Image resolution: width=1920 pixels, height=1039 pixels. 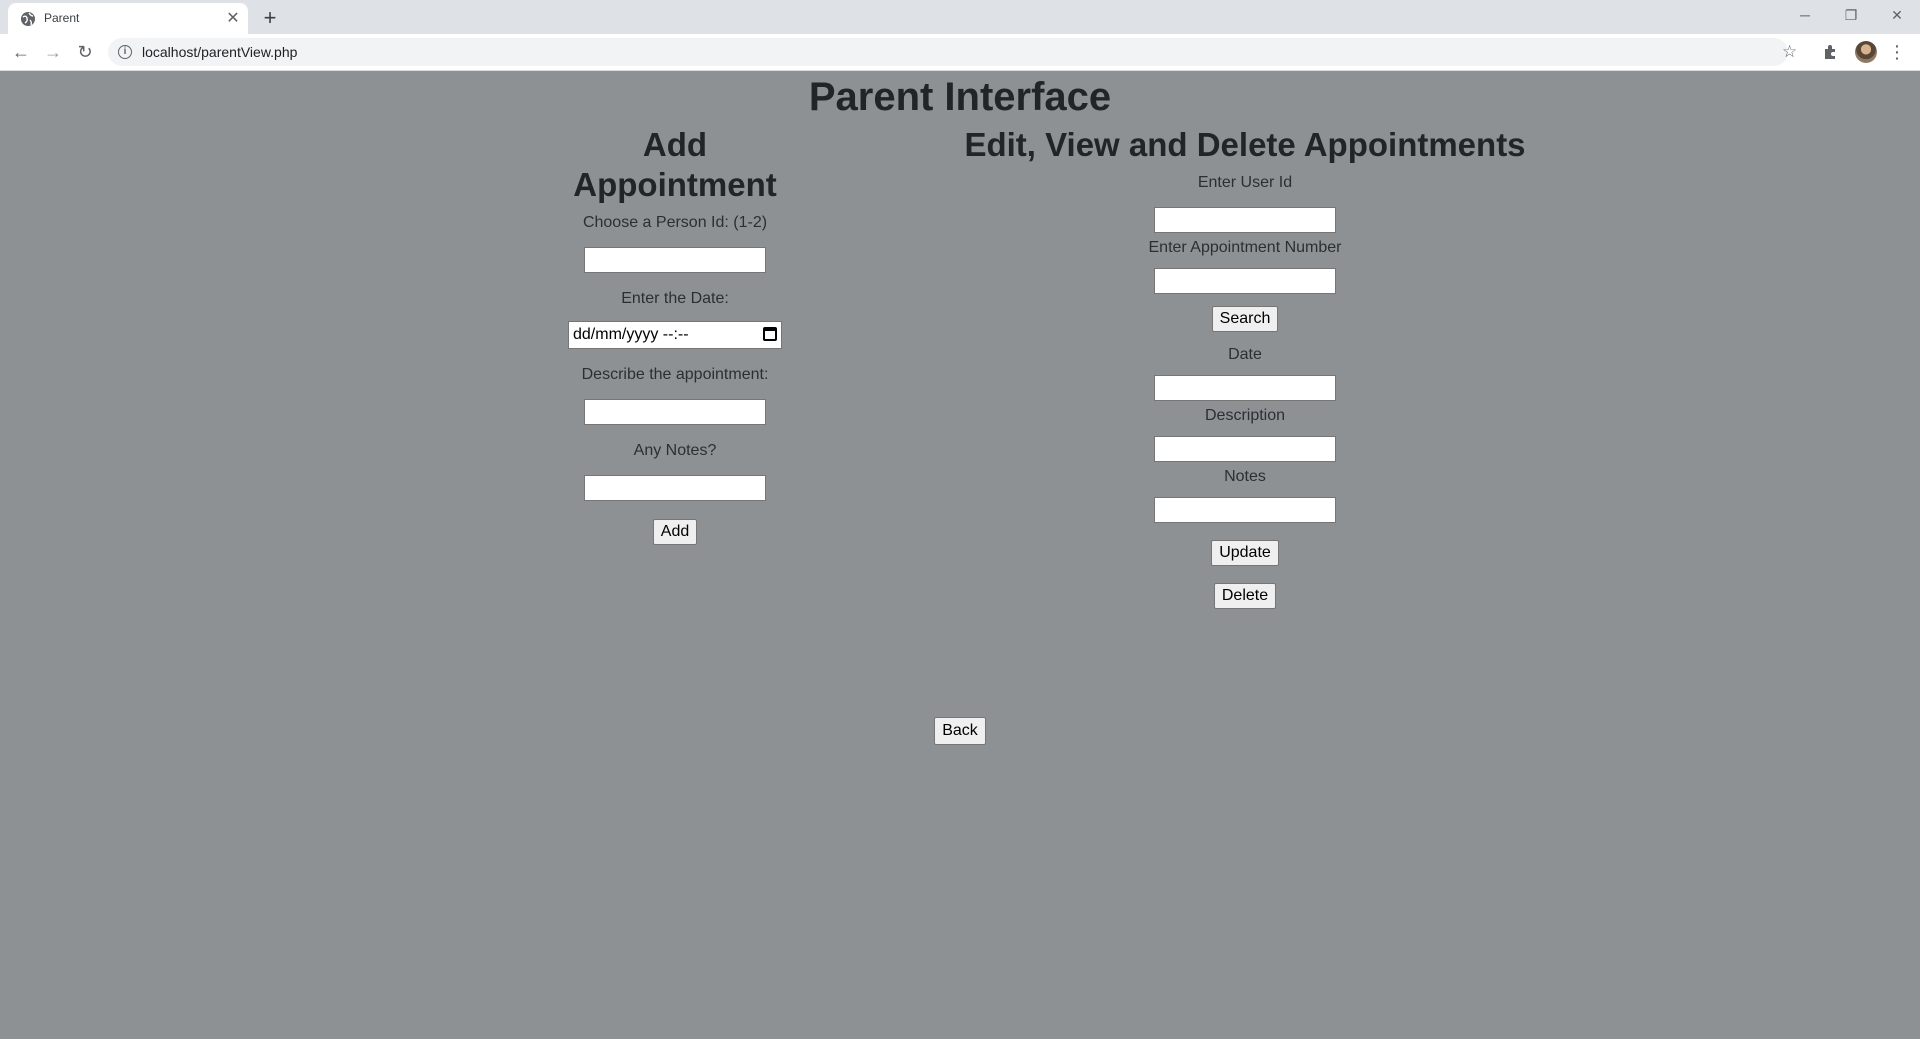 I want to click on browser-tab: Parent ✕, so click(x=128, y=18).